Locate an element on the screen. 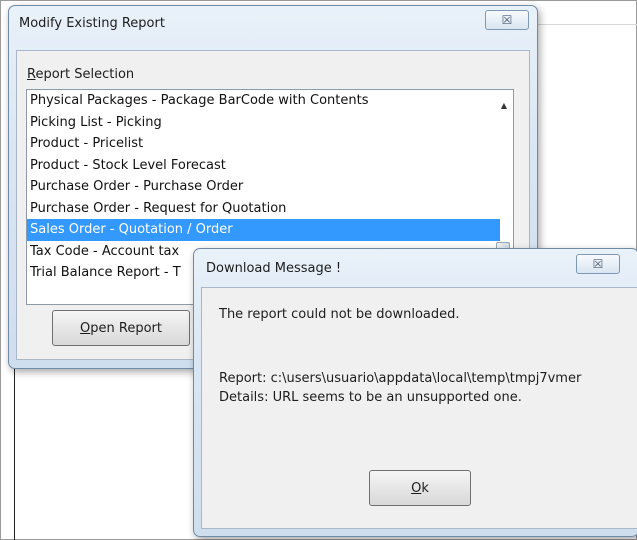 The height and width of the screenshot is (540, 637). error-message: The report could not be downloaded. is located at coordinates (339, 314).